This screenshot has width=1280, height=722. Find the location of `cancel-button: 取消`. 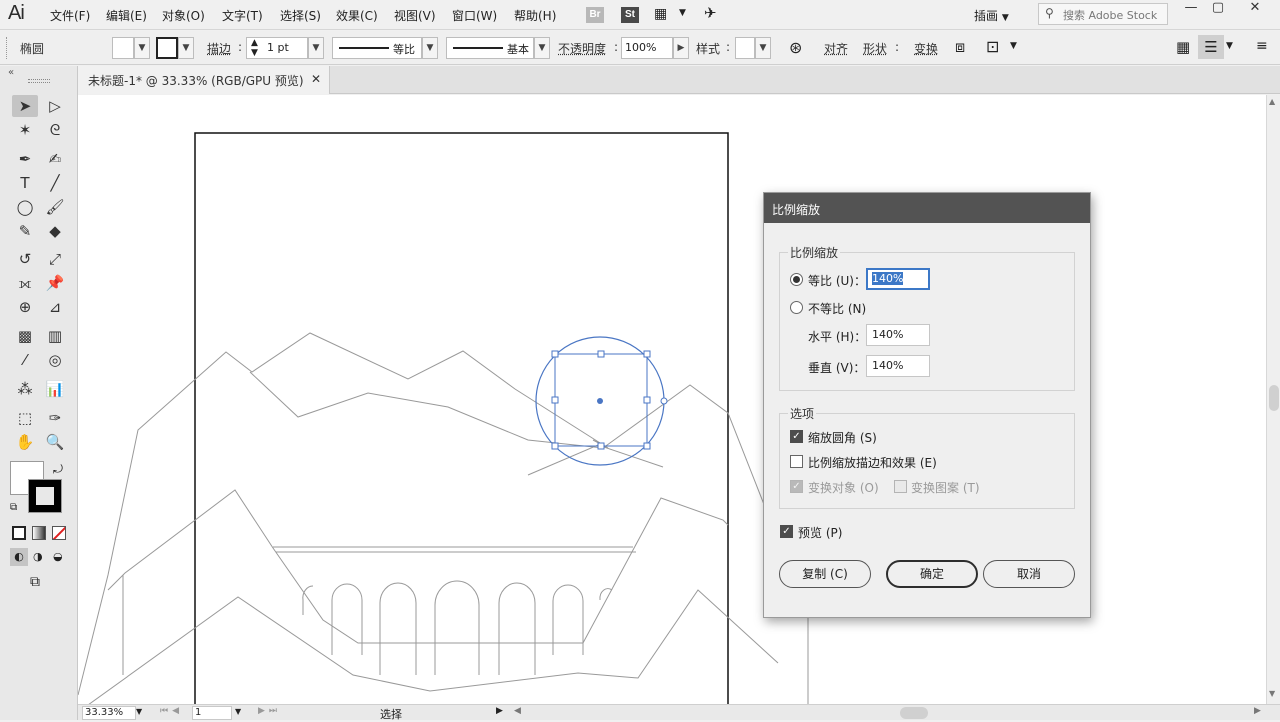

cancel-button: 取消 is located at coordinates (1029, 574).